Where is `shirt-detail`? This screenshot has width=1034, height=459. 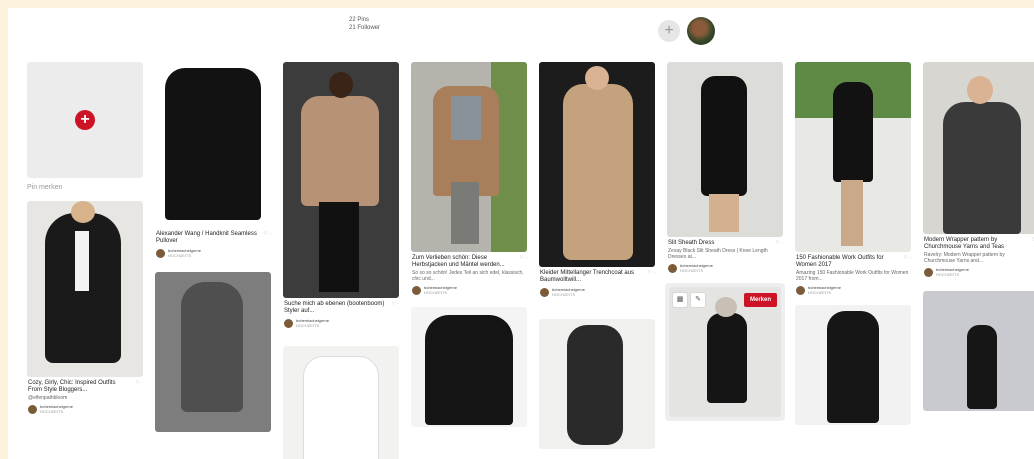
shirt-detail is located at coordinates (82, 261).